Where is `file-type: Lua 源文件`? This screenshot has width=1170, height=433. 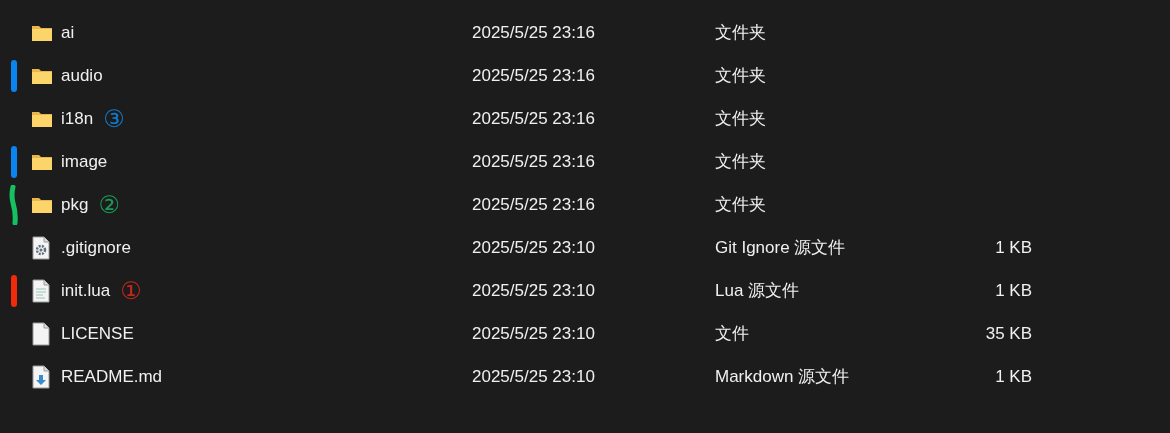
file-type: Lua 源文件 is located at coordinates (757, 290).